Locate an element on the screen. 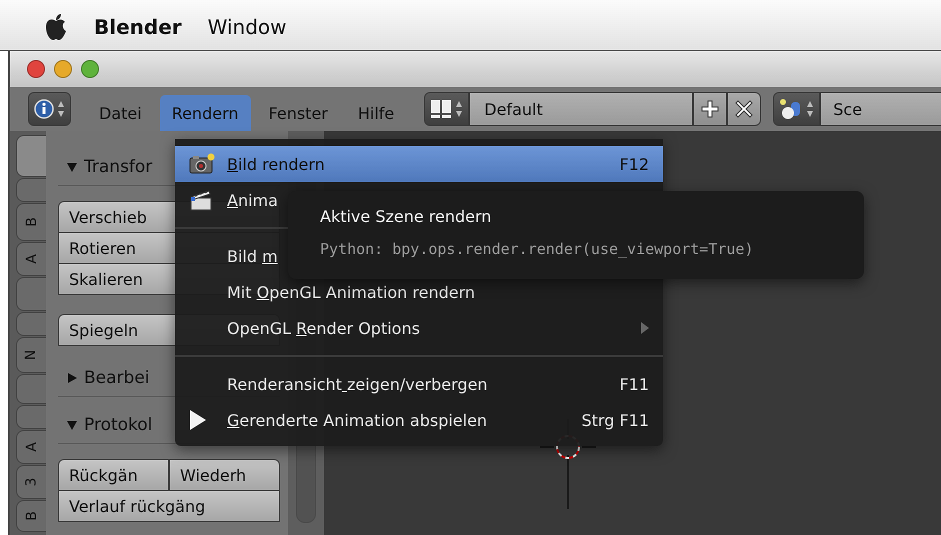 The width and height of the screenshot is (941, 535). tooltip-title: Aktive Szene rendern is located at coordinates (406, 216).